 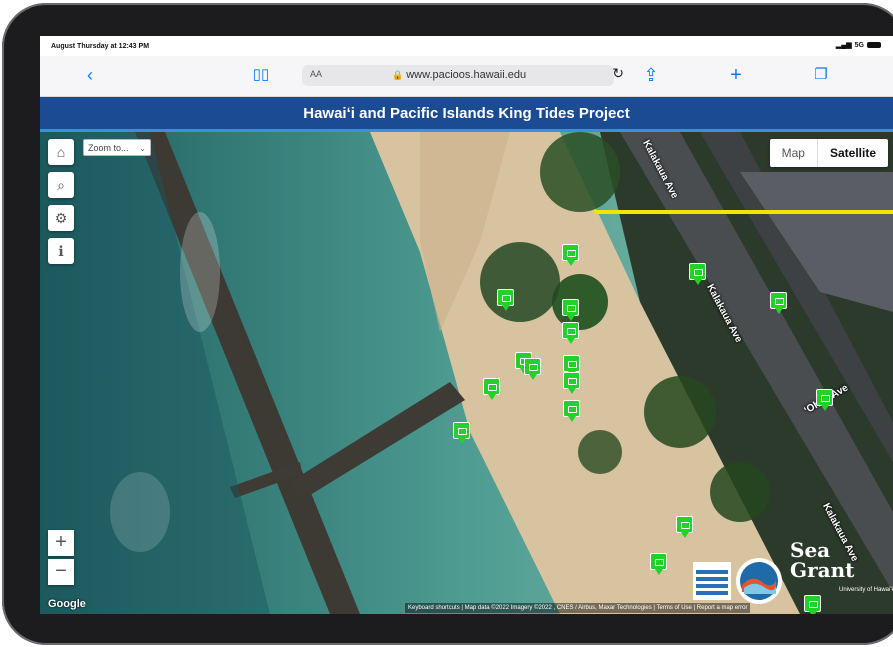 I want to click on sea-grant-logo: Sea Grant University of Hawaiʻi, so click(x=841, y=570).